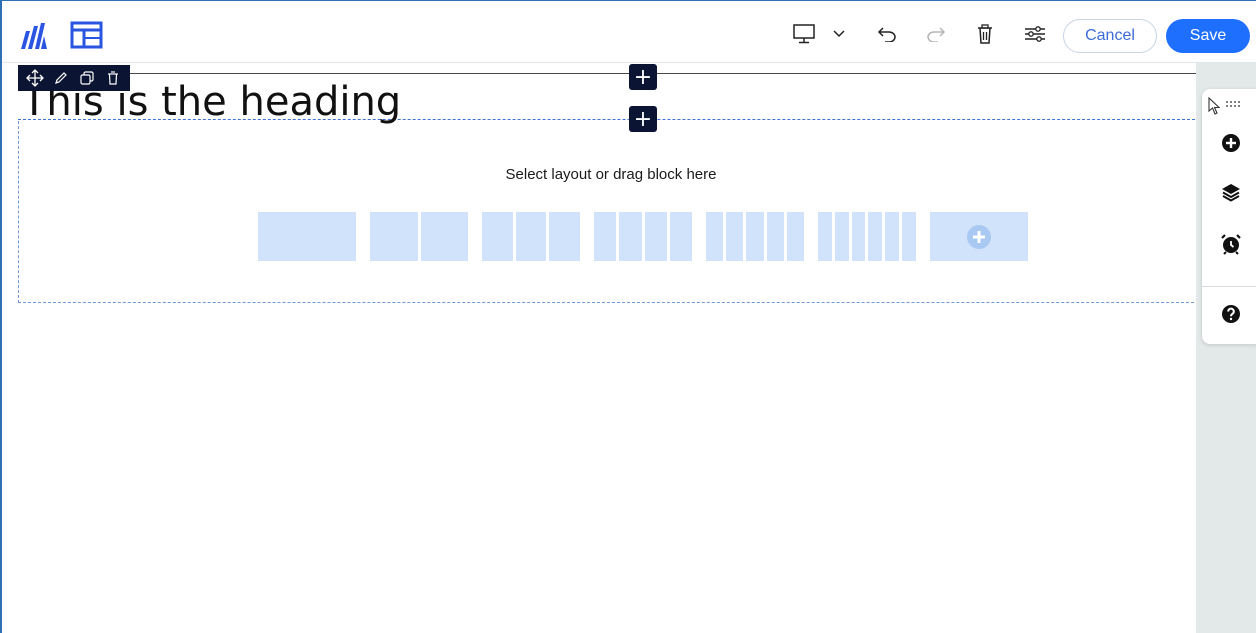 Image resolution: width=1256 pixels, height=633 pixels. Describe the element at coordinates (307, 236) in the screenshot. I see `layout-option-1-column` at that location.